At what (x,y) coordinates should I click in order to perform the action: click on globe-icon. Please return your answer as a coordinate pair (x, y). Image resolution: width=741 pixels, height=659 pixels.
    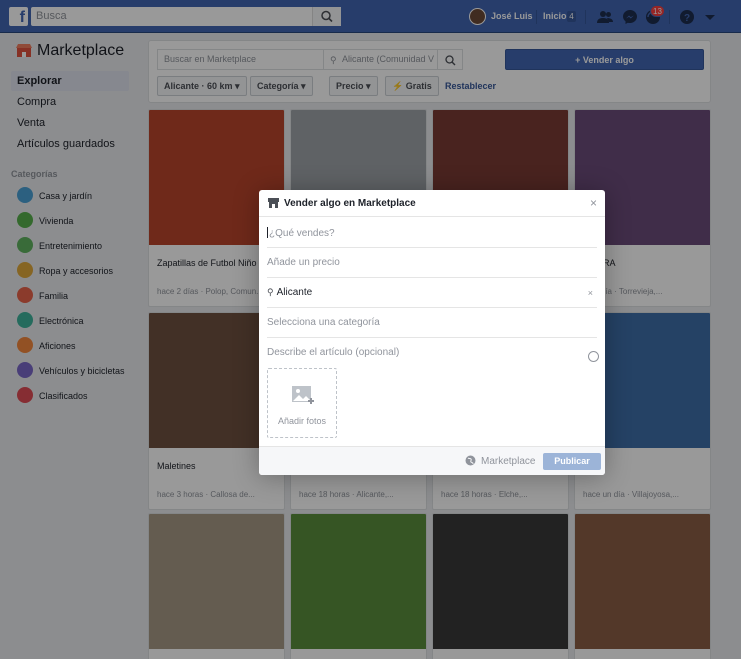
    Looking at the image, I should click on (470, 460).